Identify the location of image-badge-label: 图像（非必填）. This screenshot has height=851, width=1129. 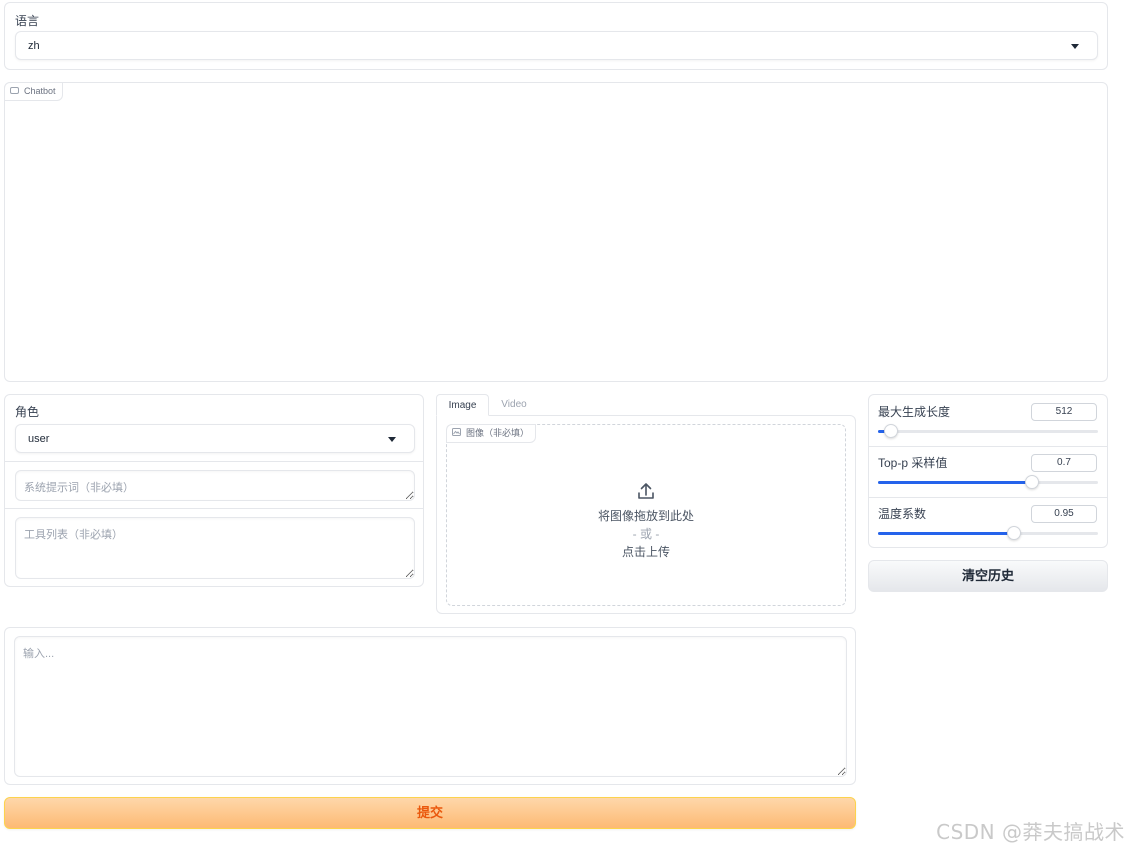
(498, 433).